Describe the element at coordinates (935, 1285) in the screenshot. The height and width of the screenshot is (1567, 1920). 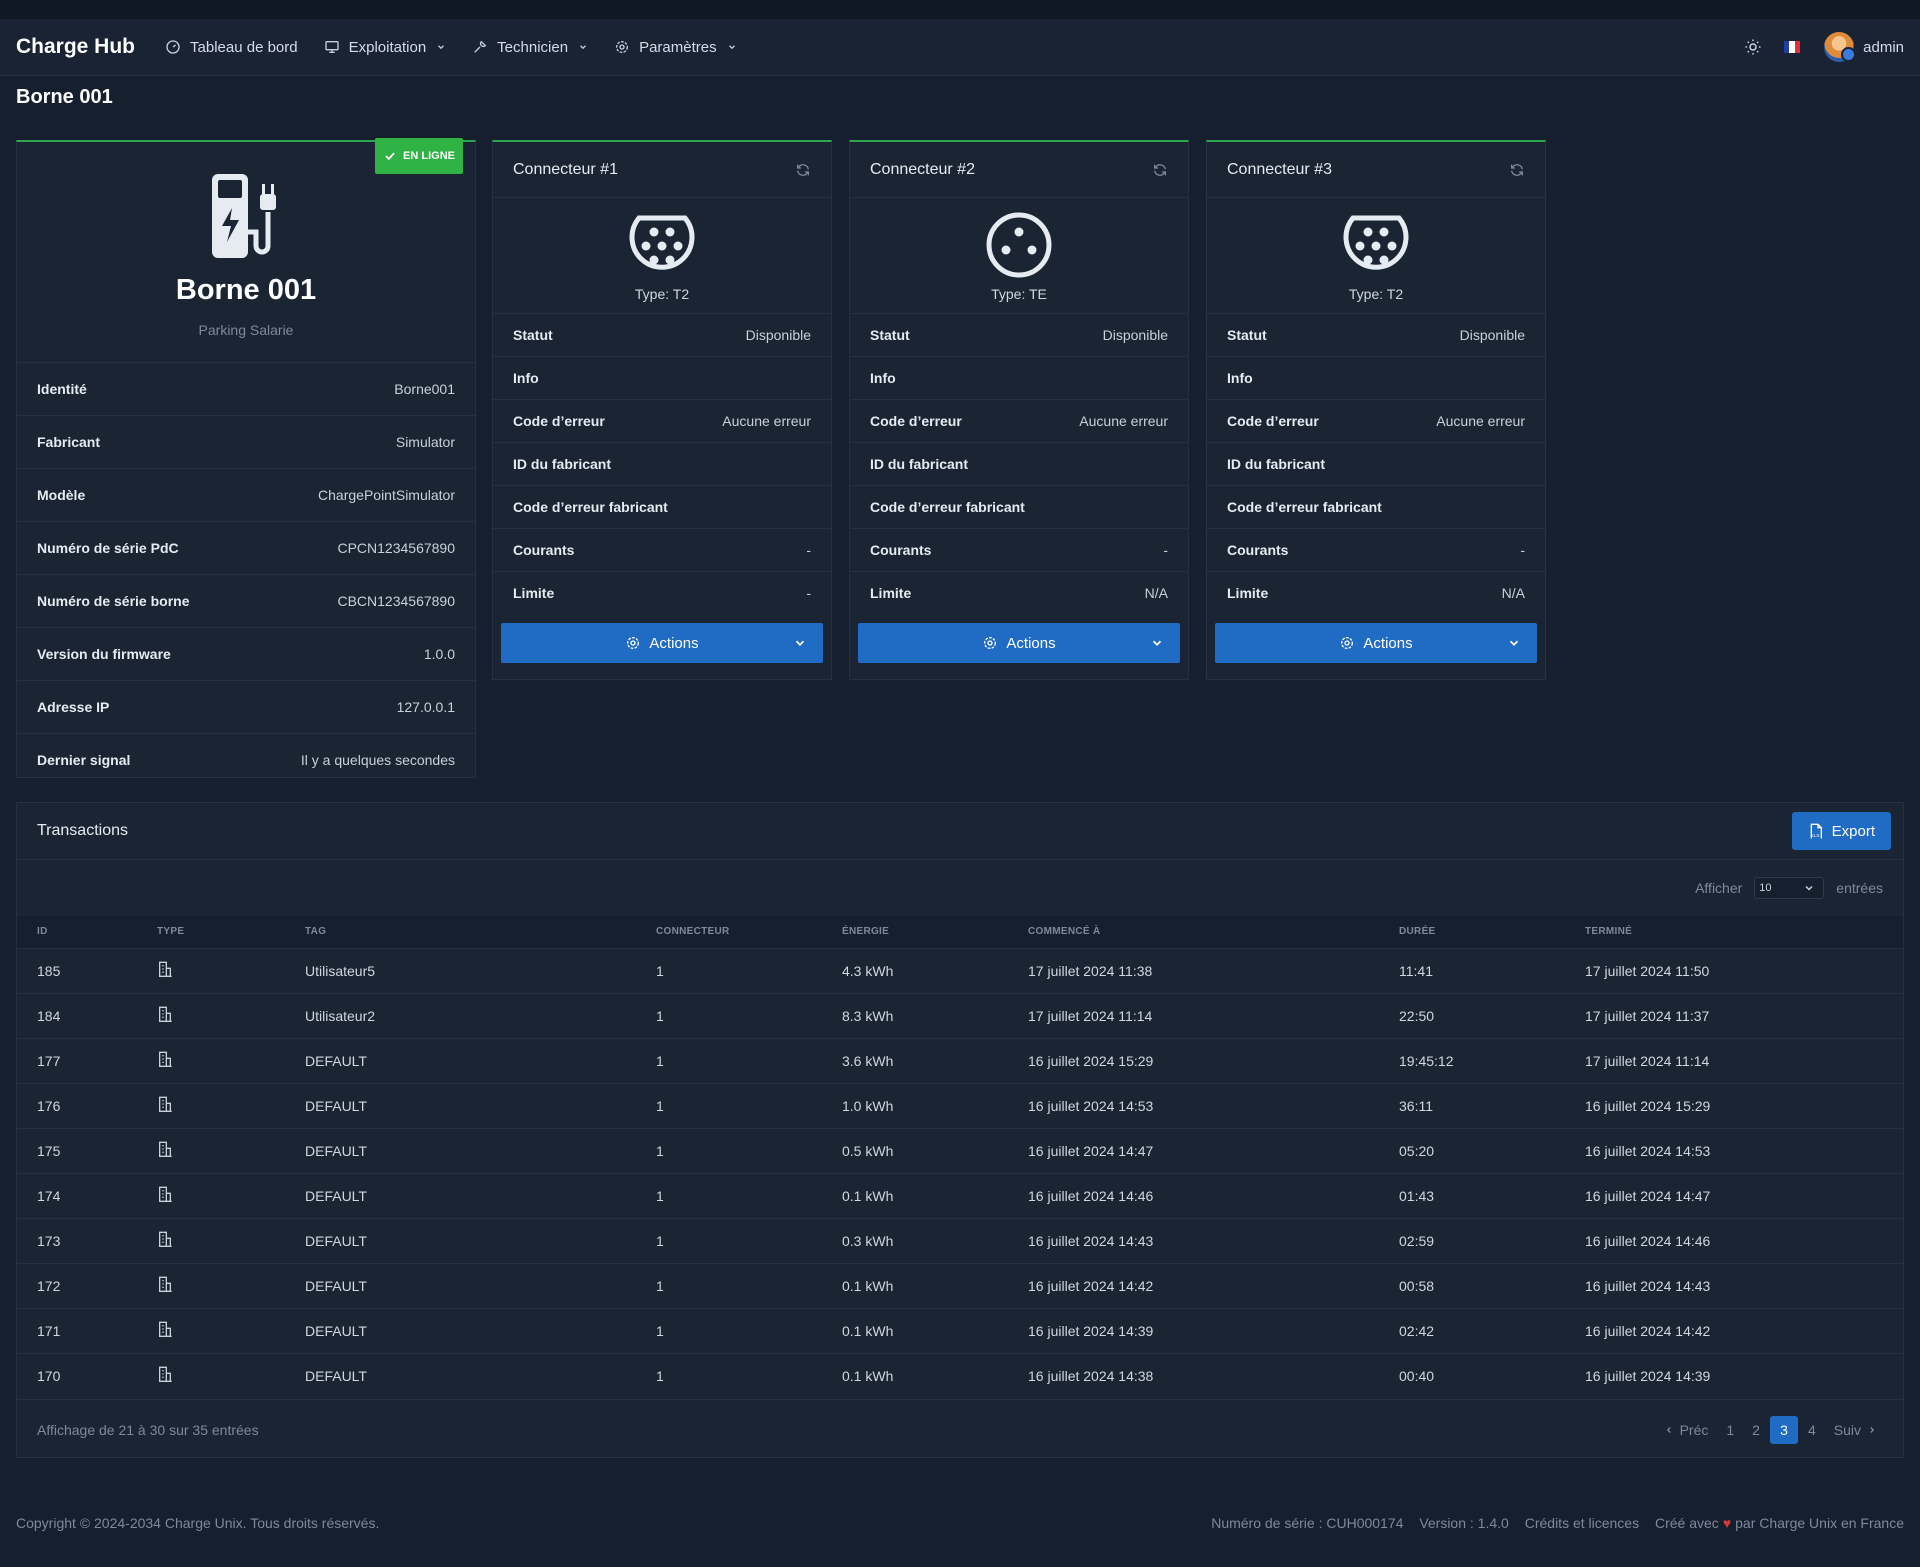
I see `table-cell: 0.1 kWh` at that location.